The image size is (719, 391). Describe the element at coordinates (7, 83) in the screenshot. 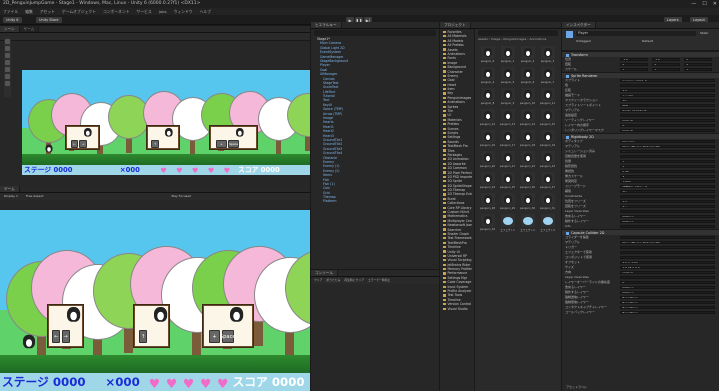

I see `custom-tool-icon` at that location.